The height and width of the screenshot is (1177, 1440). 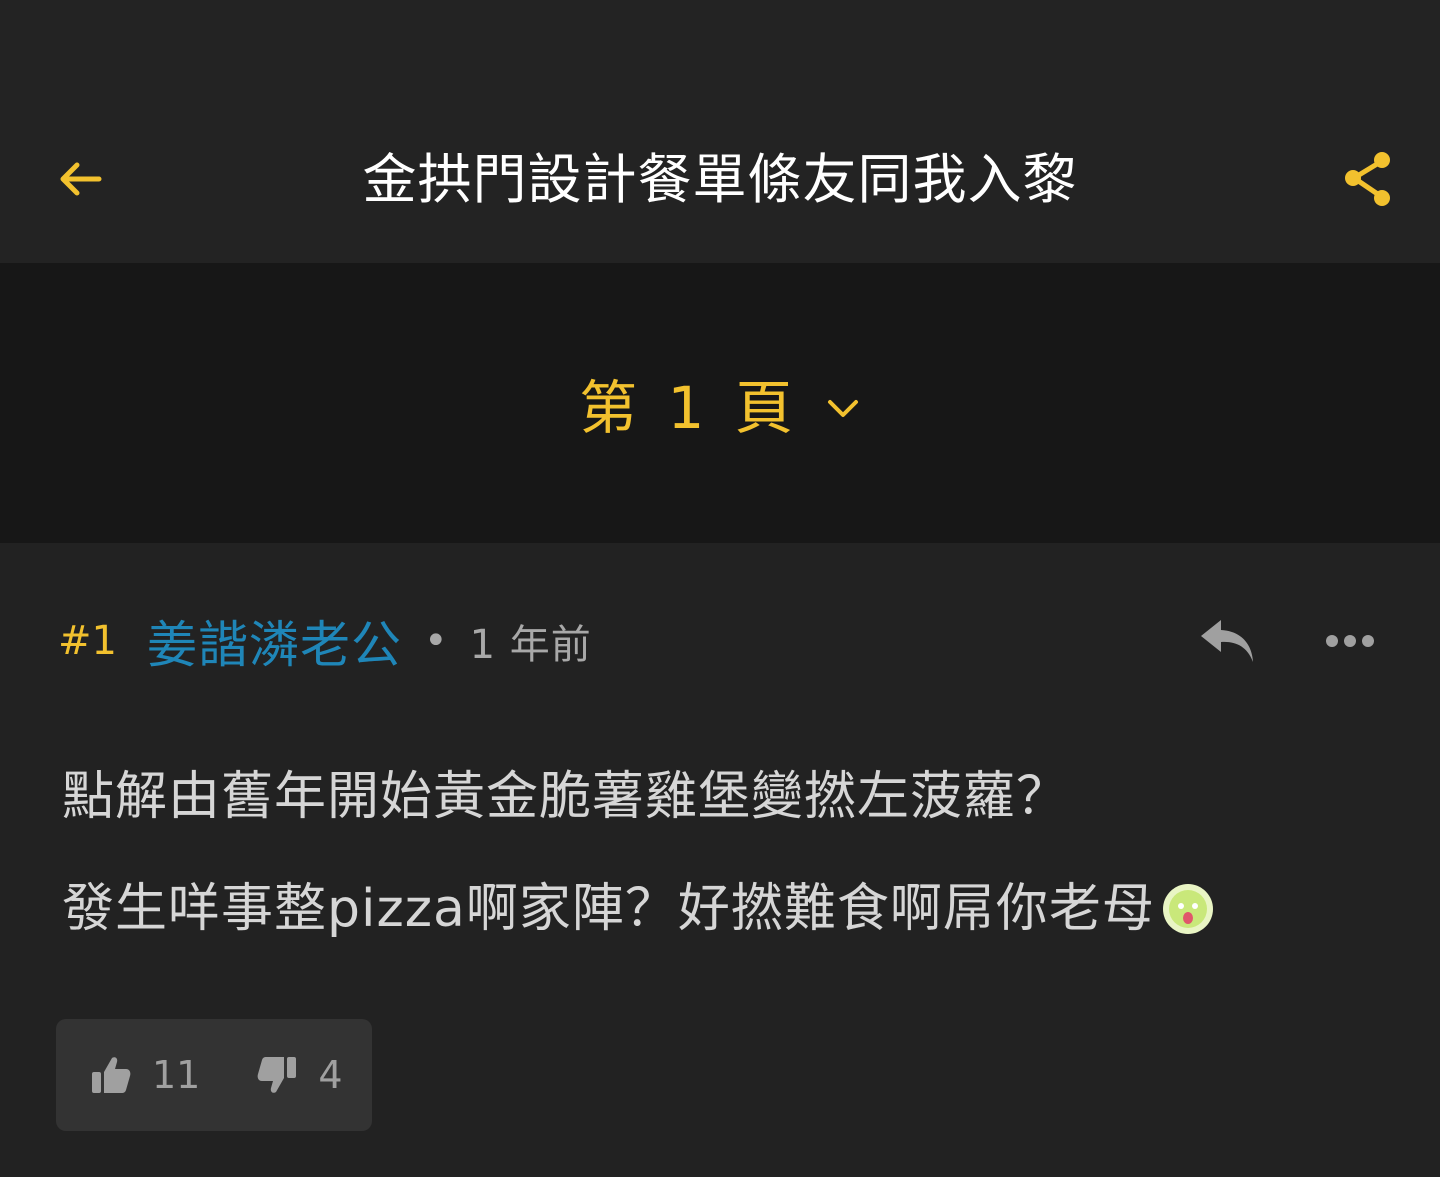 I want to click on reply-button, so click(x=1227, y=641).